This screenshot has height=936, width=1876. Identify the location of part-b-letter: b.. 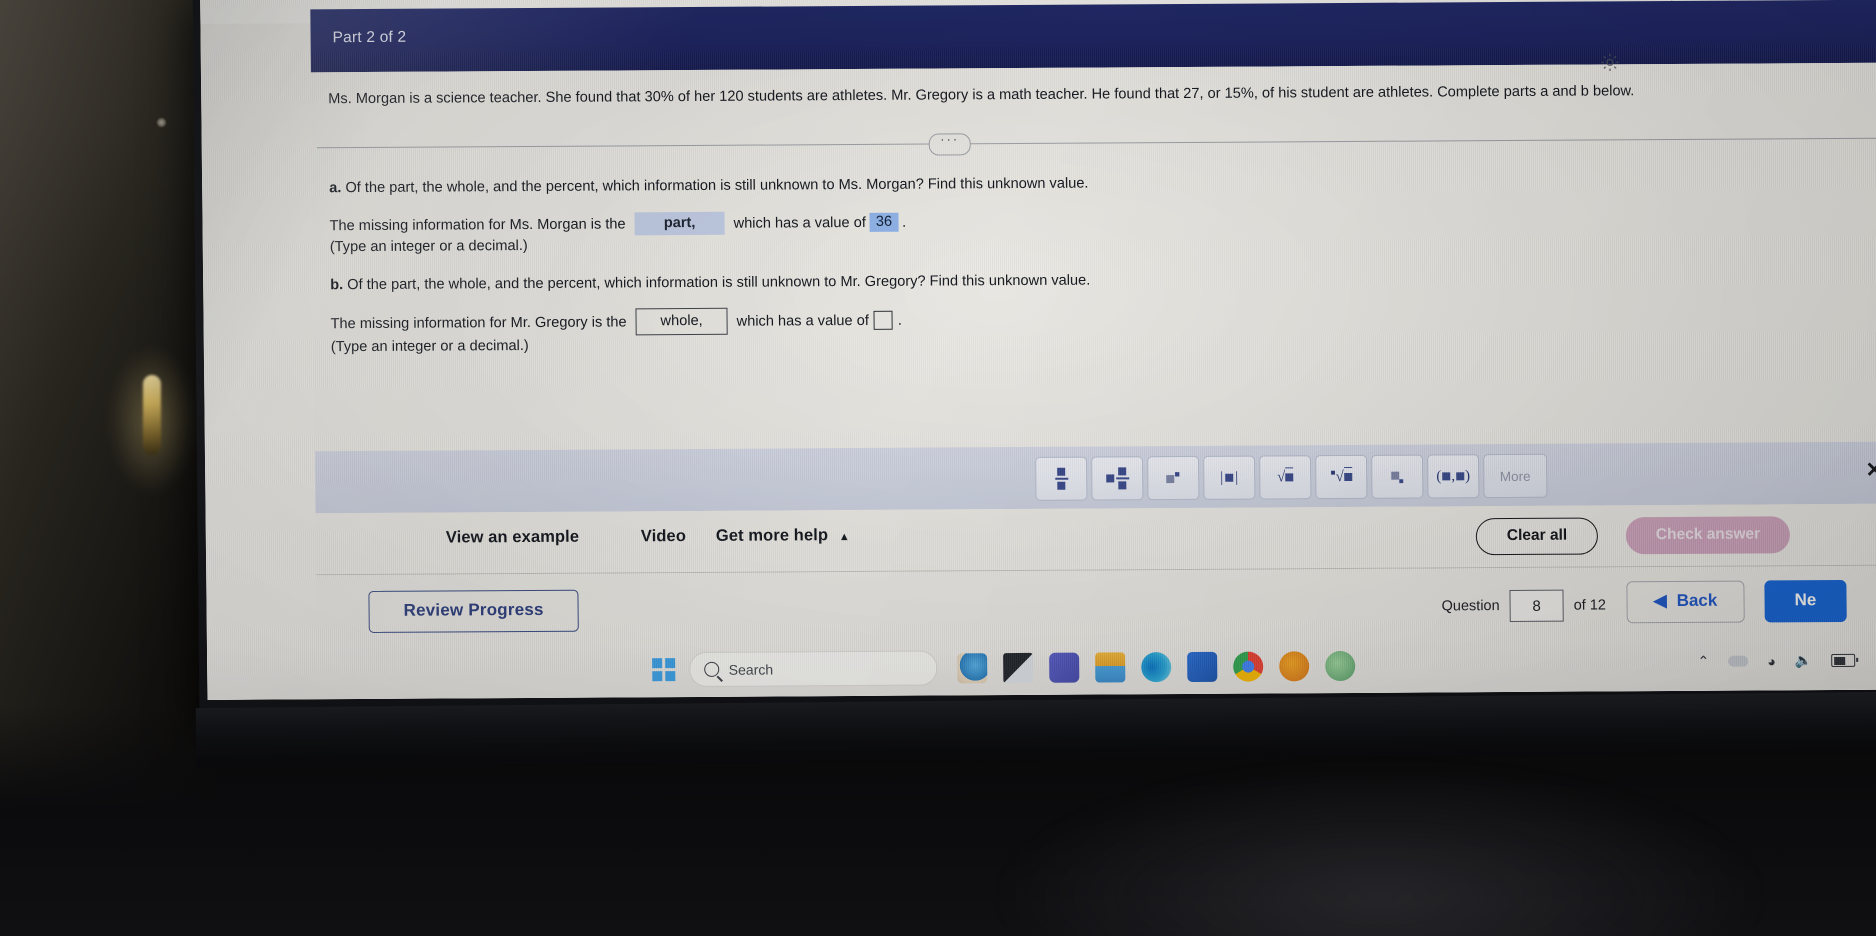
(337, 285).